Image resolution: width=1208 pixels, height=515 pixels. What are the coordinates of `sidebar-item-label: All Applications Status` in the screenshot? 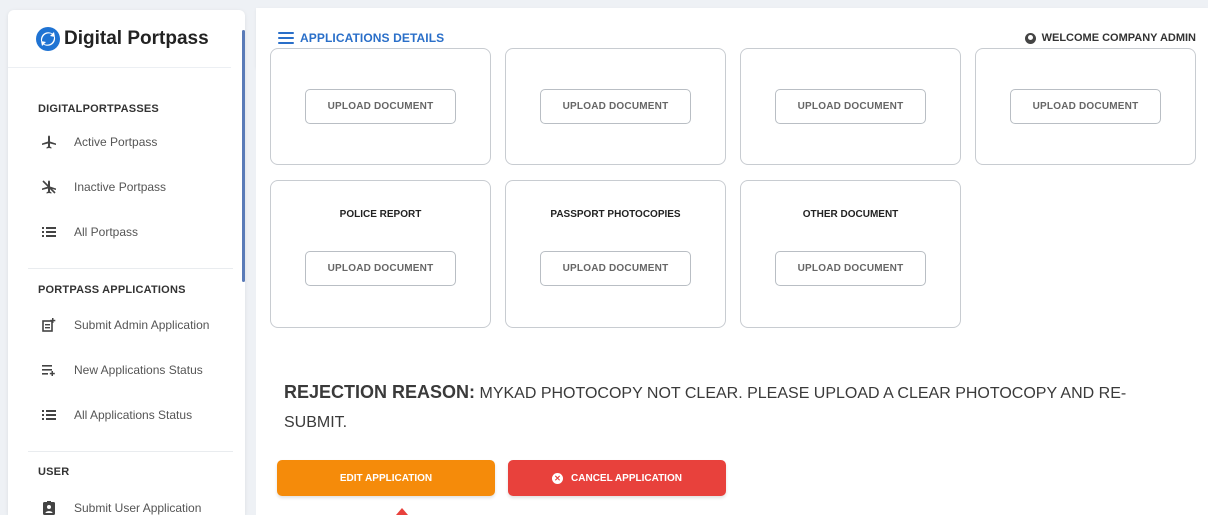 It's located at (133, 415).